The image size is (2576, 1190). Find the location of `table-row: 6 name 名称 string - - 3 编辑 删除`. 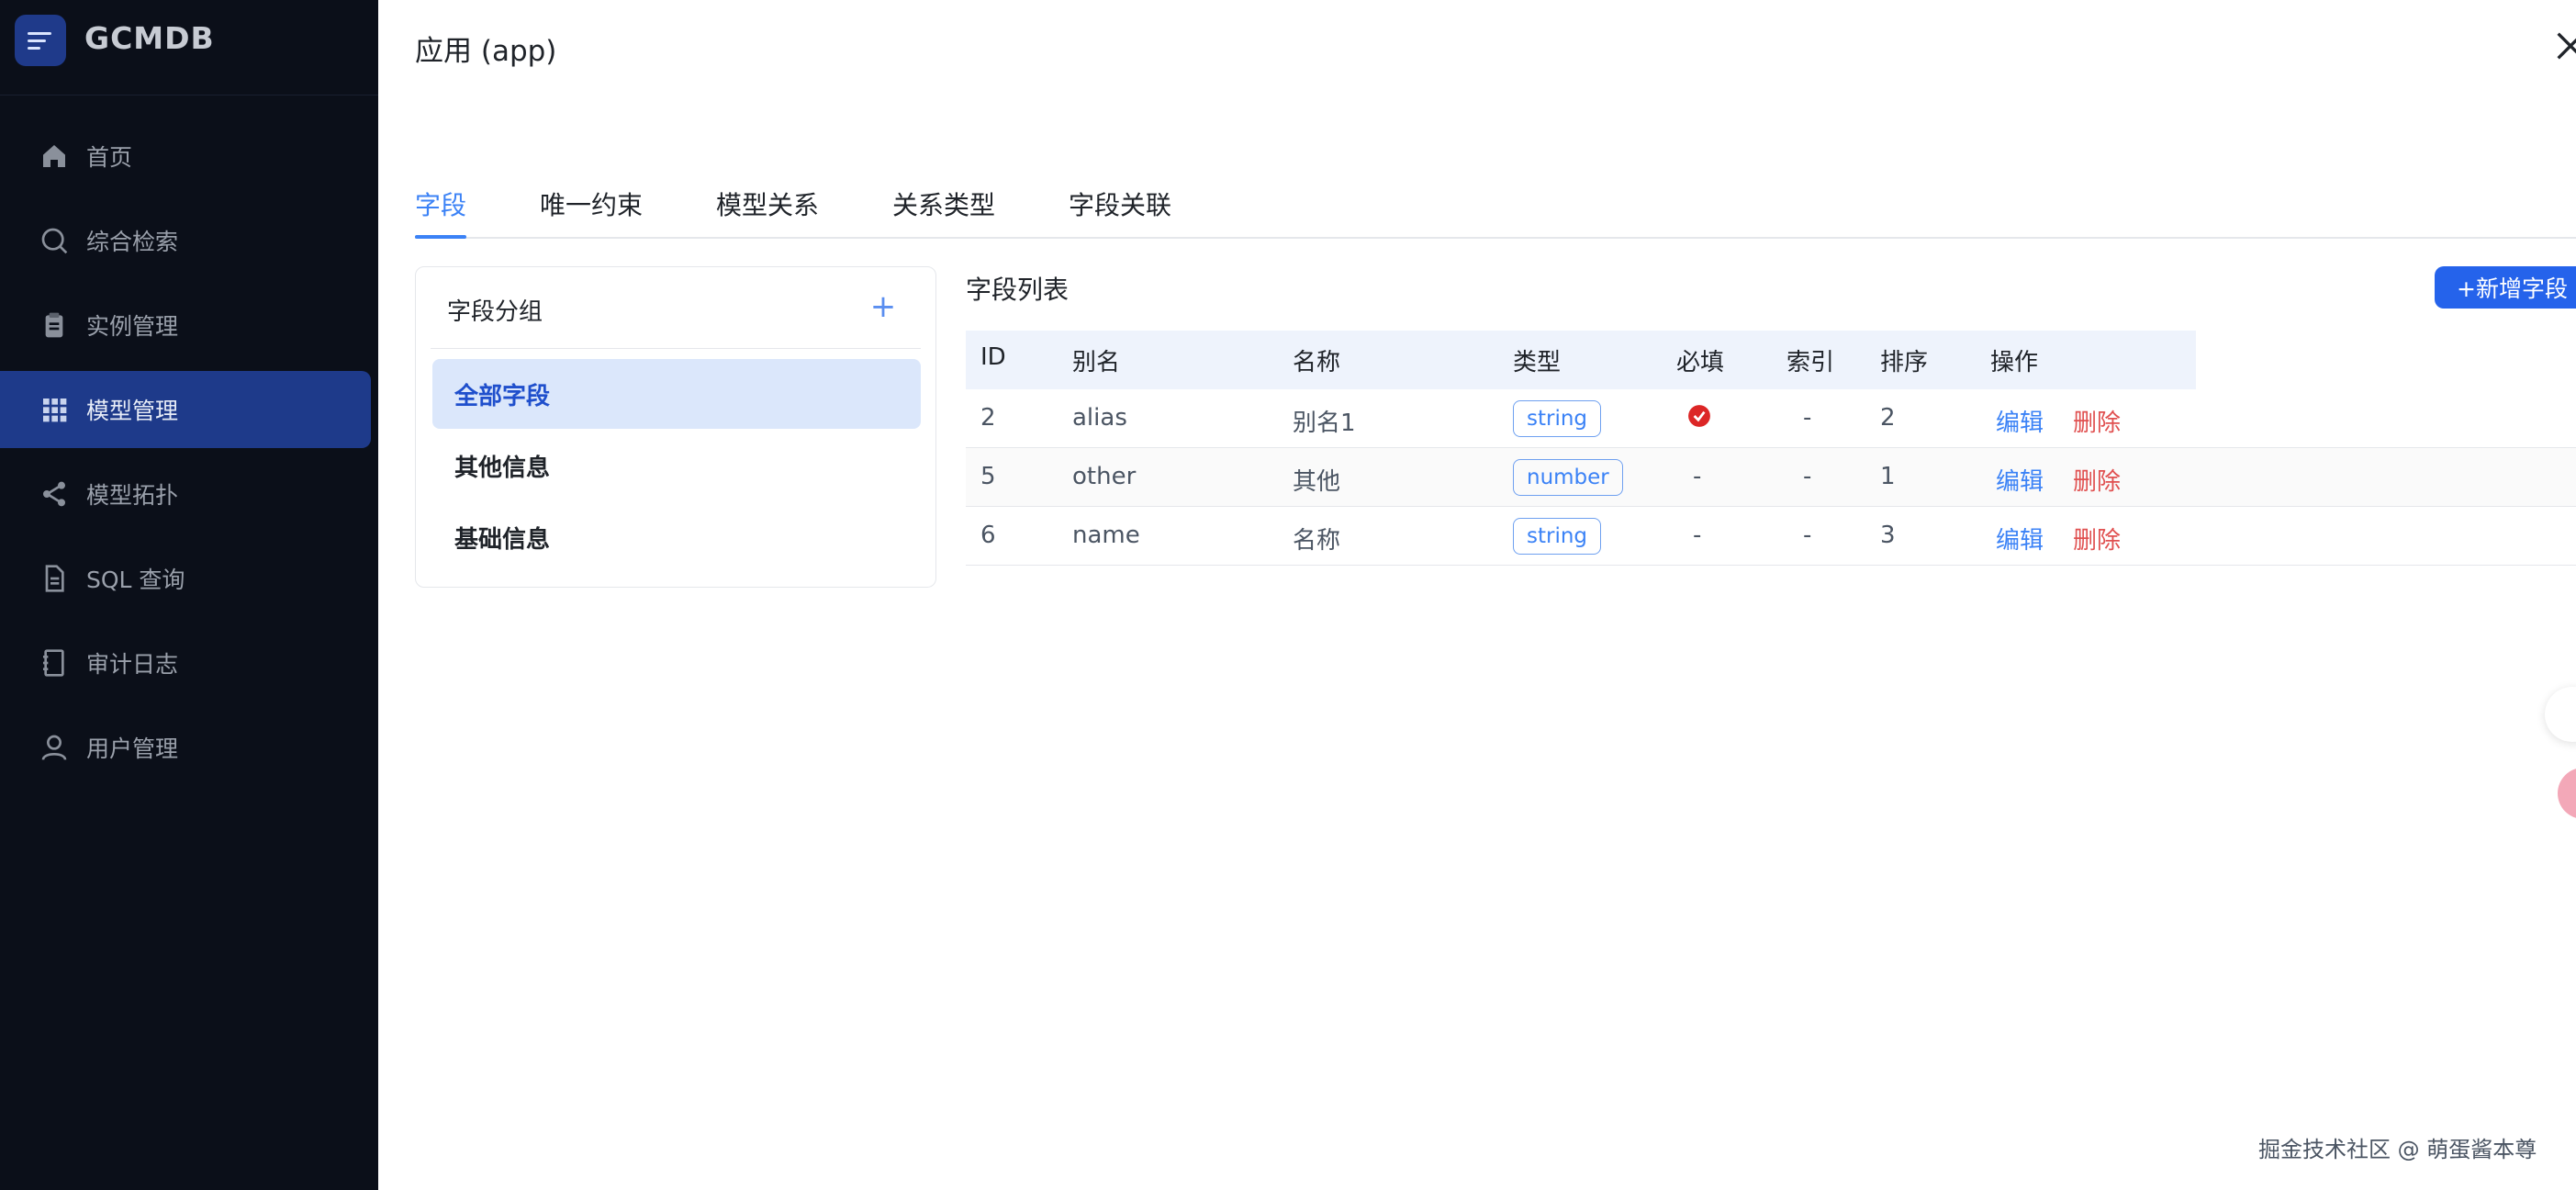

table-row: 6 name 名称 string - - 3 编辑 删除 is located at coordinates (1771, 536).